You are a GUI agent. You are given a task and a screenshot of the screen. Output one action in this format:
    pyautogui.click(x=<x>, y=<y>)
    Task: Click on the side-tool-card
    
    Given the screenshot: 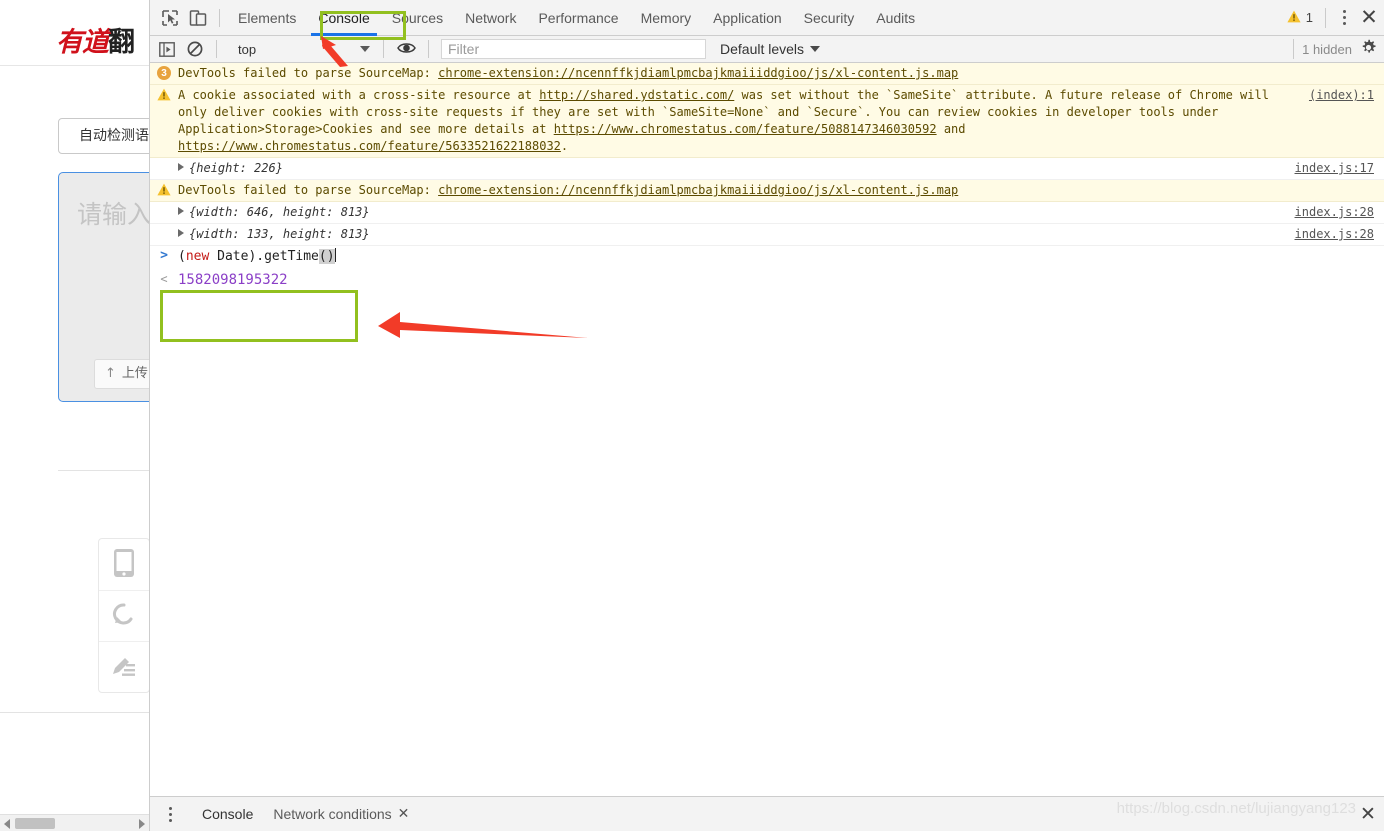 What is the action you would take?
    pyautogui.click(x=123, y=615)
    